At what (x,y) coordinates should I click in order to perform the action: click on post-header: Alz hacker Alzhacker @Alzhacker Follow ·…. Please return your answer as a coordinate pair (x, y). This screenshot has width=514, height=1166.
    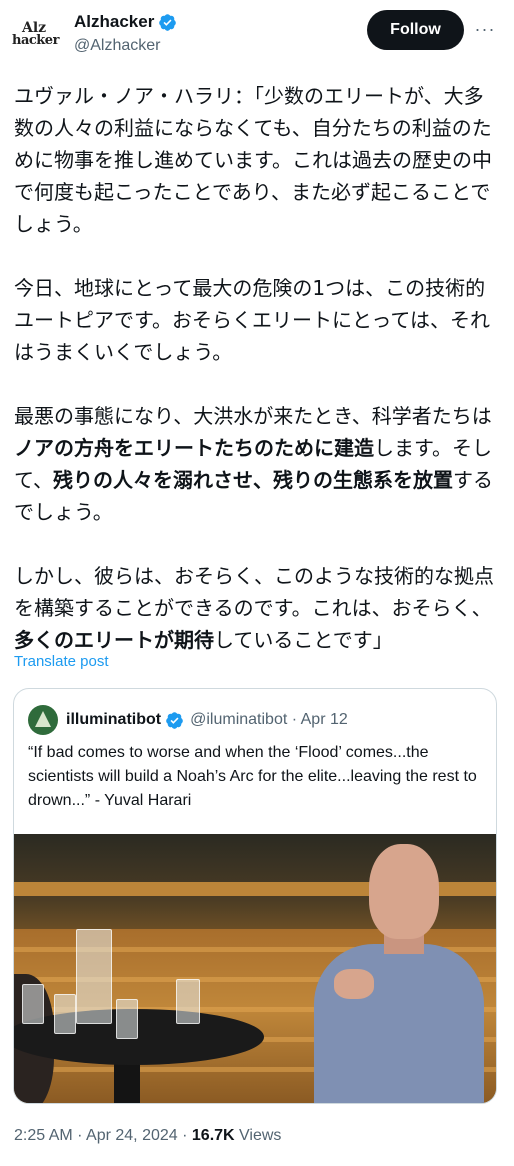
    Looking at the image, I should click on (257, 35).